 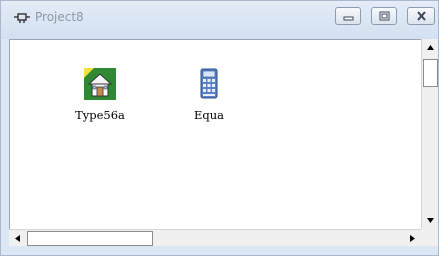 I want to click on close-button, so click(x=421, y=16).